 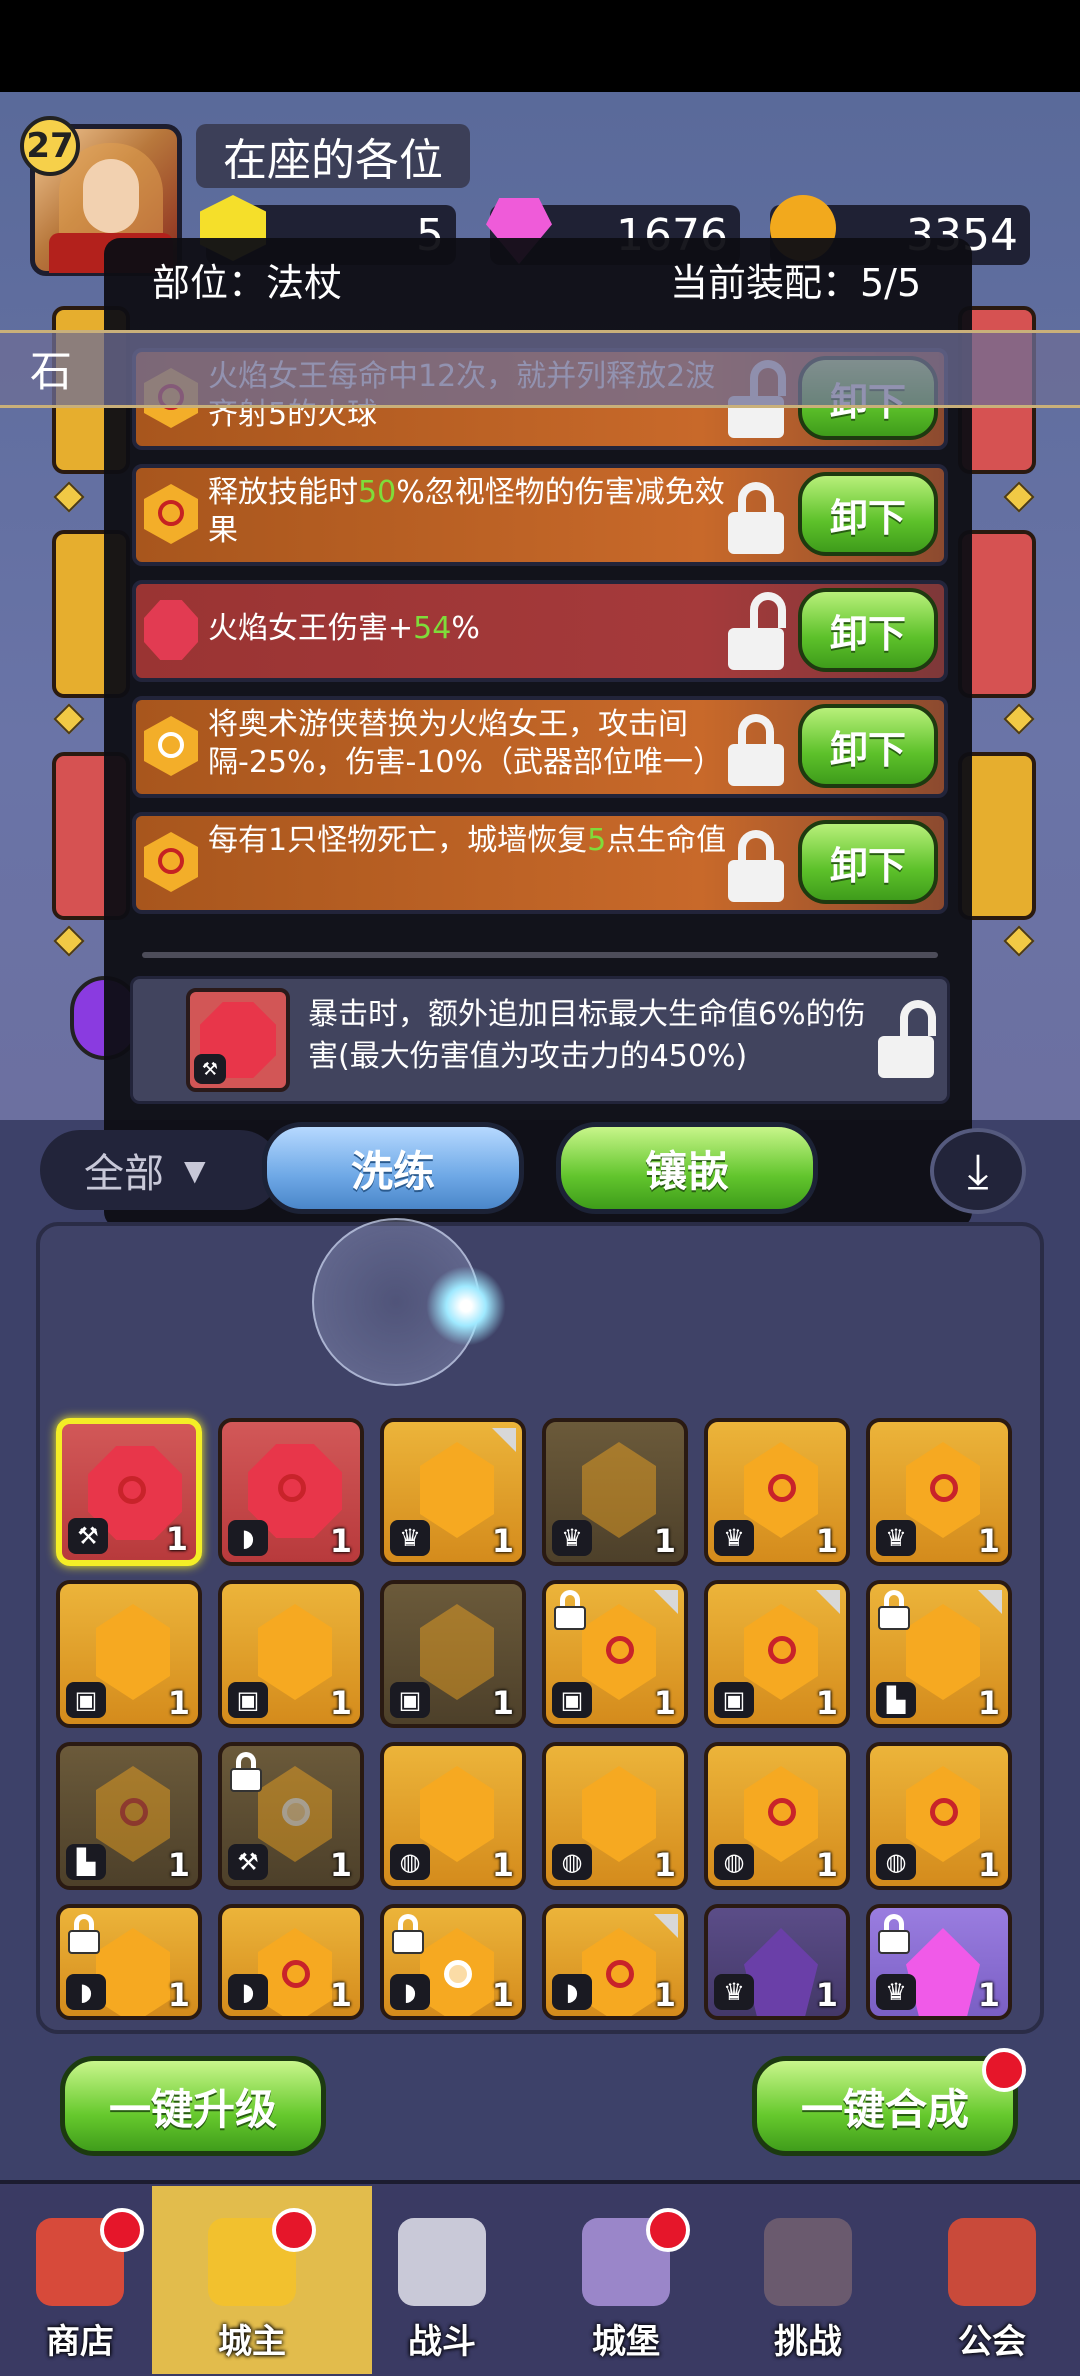 What do you see at coordinates (907, 1039) in the screenshot?
I see `socket-unlock-icon` at bounding box center [907, 1039].